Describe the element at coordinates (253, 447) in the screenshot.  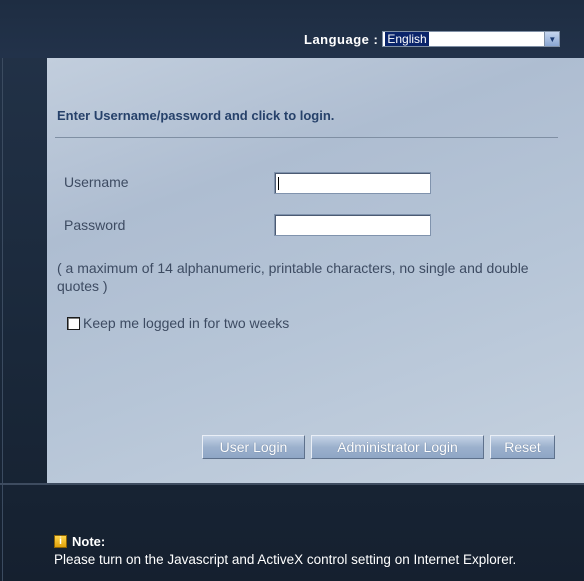
I see `user-login-button: User Login` at that location.